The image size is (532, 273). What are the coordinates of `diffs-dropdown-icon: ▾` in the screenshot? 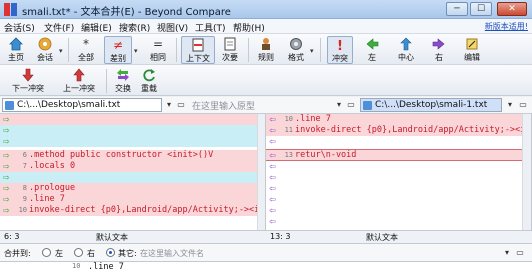 It's located at (136, 51).